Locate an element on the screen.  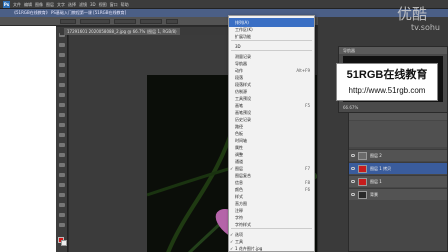
airbrush-toggle is located at coordinates (172, 21).